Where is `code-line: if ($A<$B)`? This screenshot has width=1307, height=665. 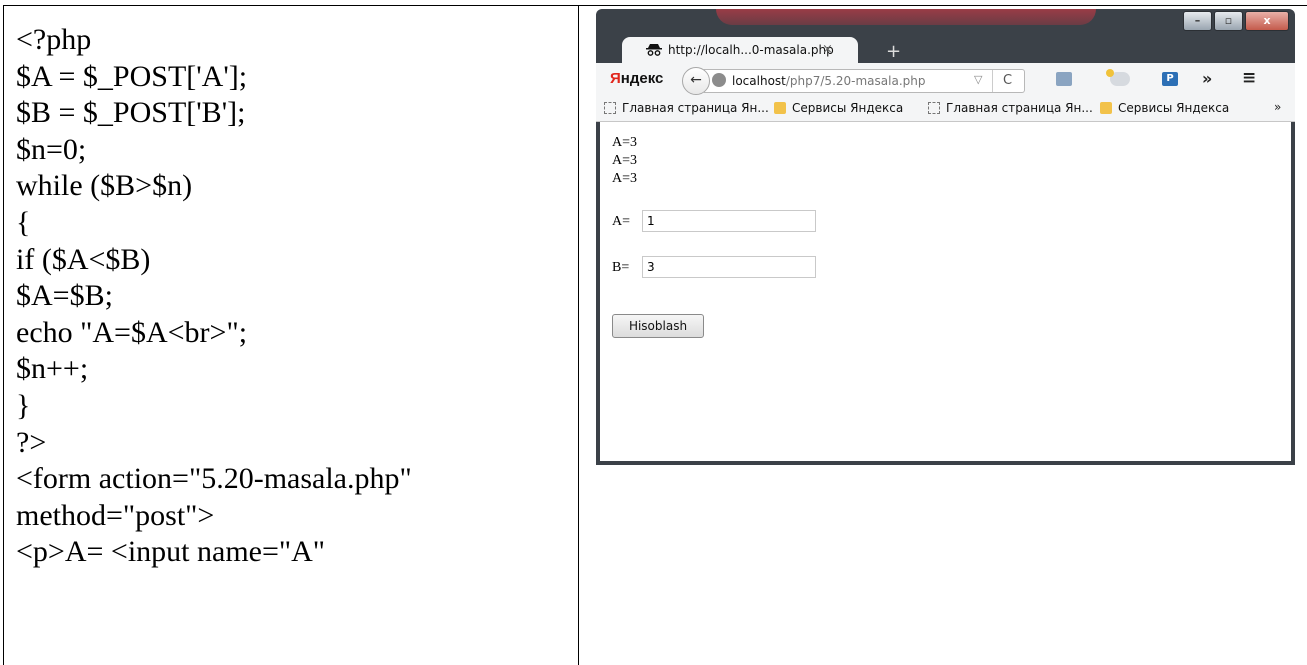 code-line: if ($A<$B) is located at coordinates (83, 259).